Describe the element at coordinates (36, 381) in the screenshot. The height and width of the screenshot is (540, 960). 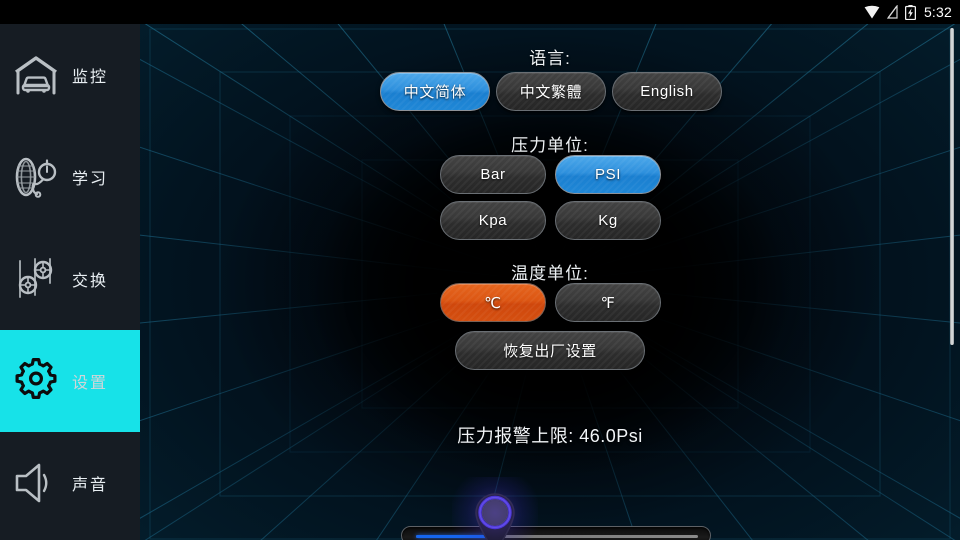
I see `gear-icon` at that location.